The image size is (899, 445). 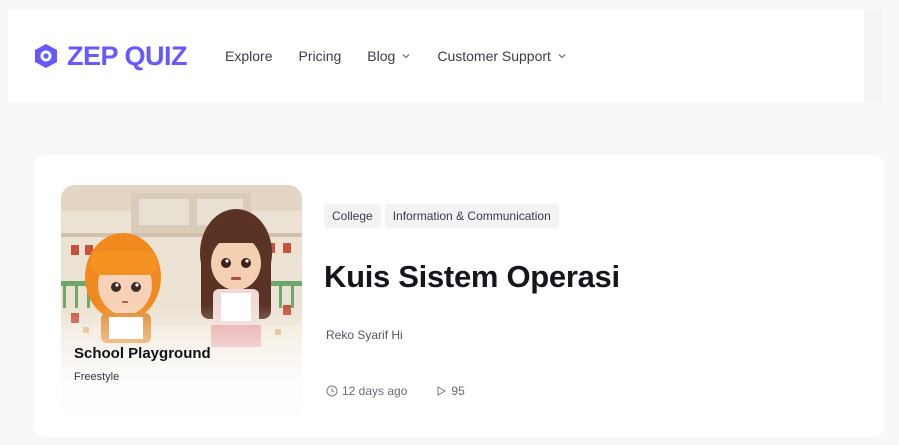 What do you see at coordinates (332, 391) in the screenshot?
I see `clock-icon` at bounding box center [332, 391].